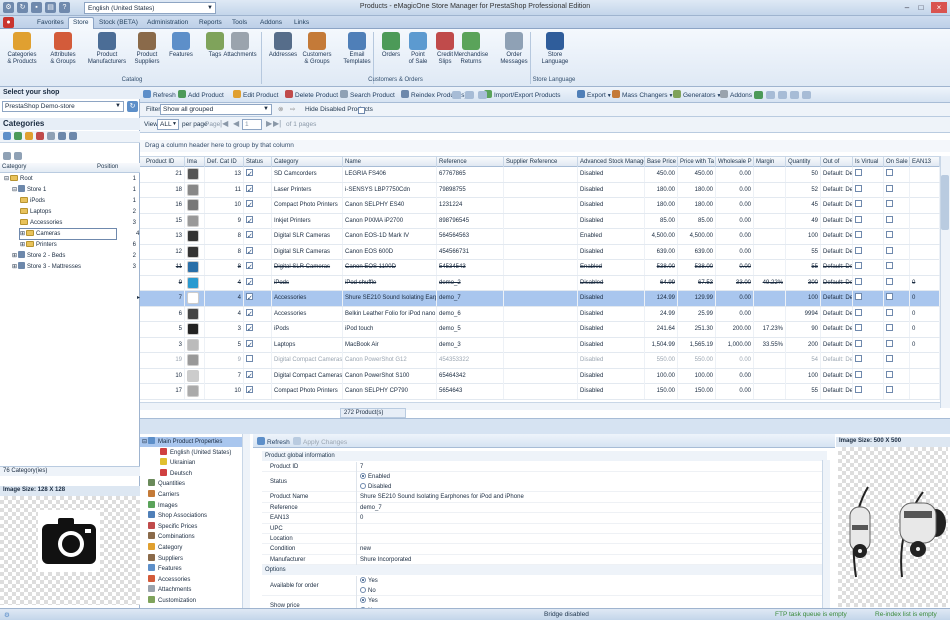  I want to click on property-node-features: Features, so click(165, 569).